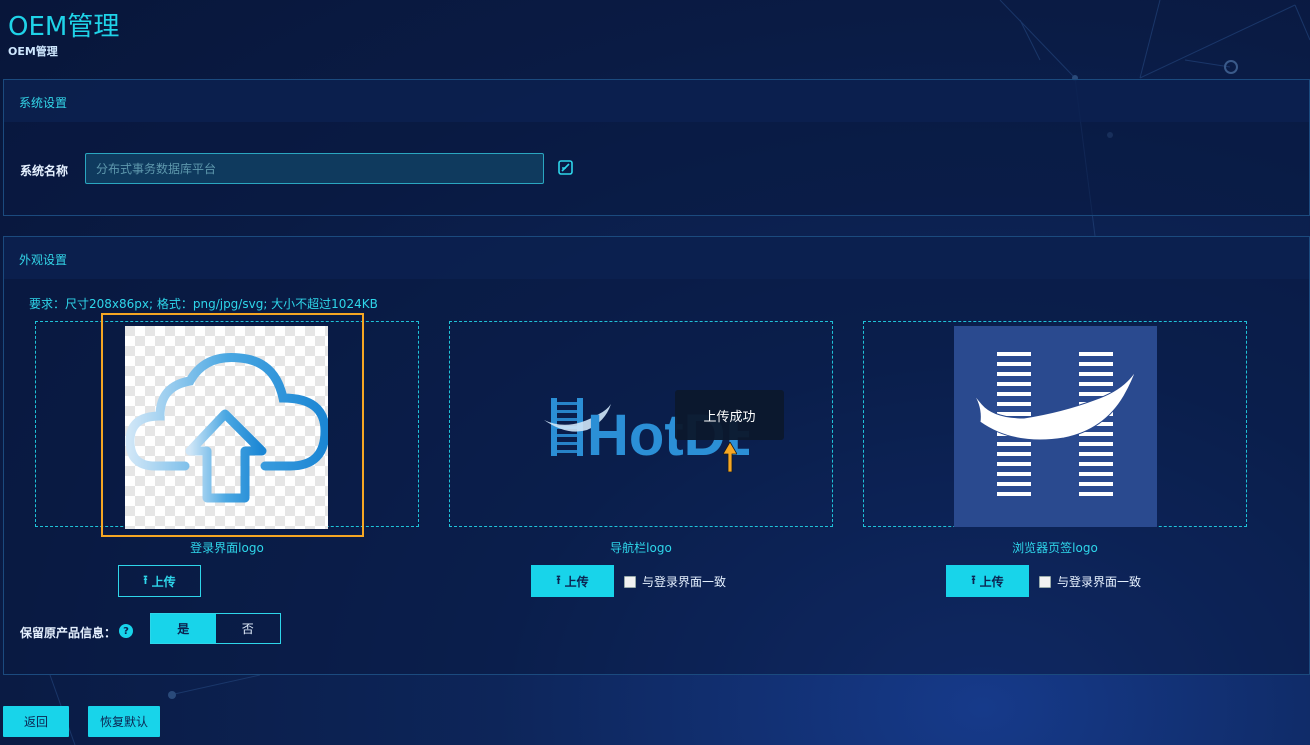  Describe the element at coordinates (675, 581) in the screenshot. I see `nav-logo-same-as-login: 与登录界面一致` at that location.